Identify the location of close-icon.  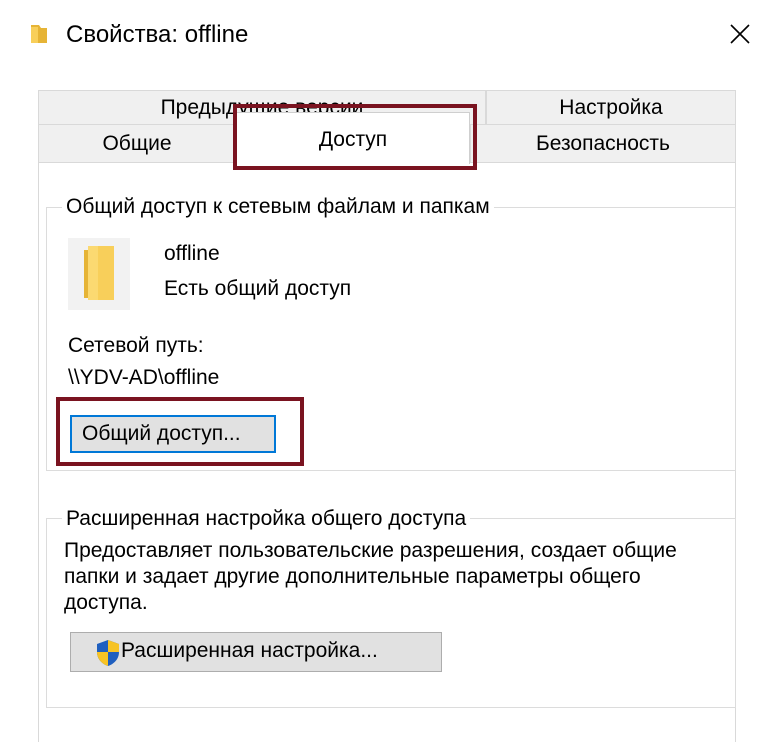
(740, 34).